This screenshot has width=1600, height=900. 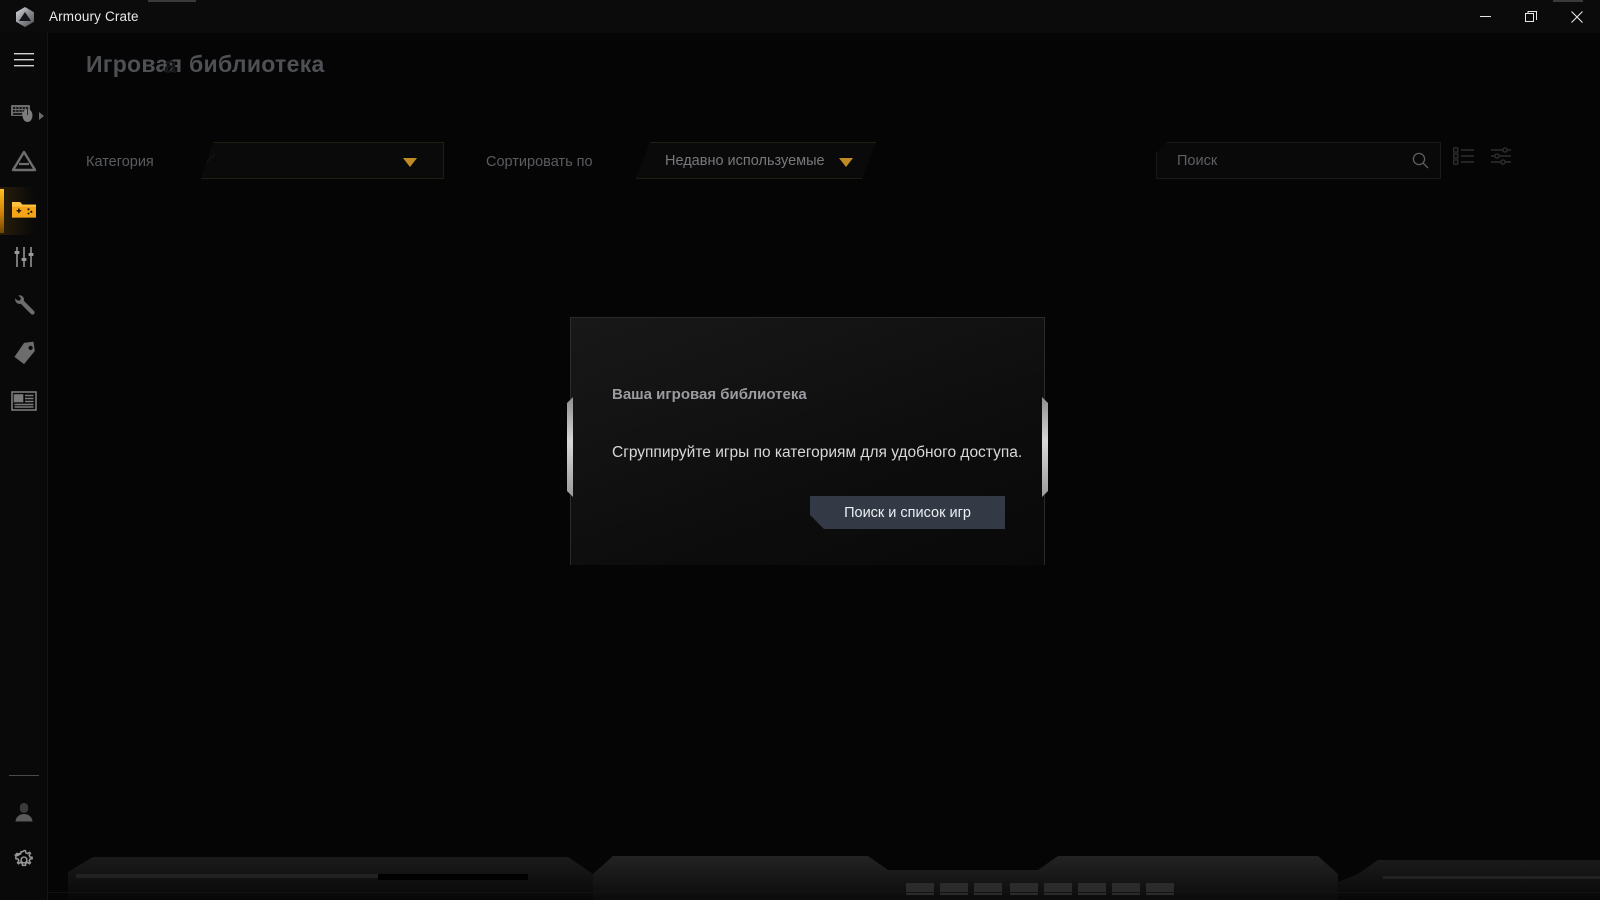 I want to click on sort-dropdown: Недавно используемые, so click(x=756, y=160).